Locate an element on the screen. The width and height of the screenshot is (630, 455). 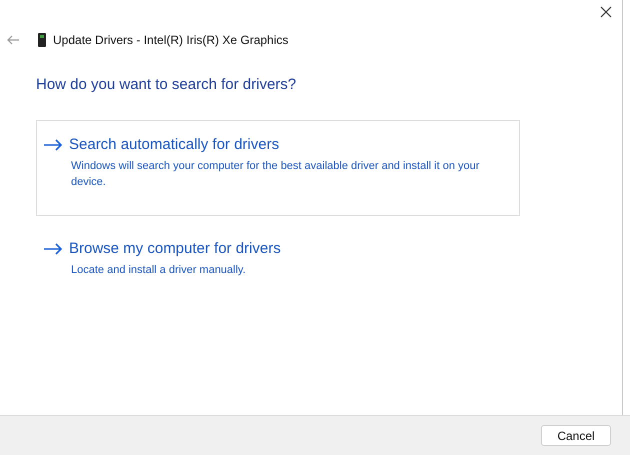
page-heading: How do you want to search for drivers? is located at coordinates (167, 85).